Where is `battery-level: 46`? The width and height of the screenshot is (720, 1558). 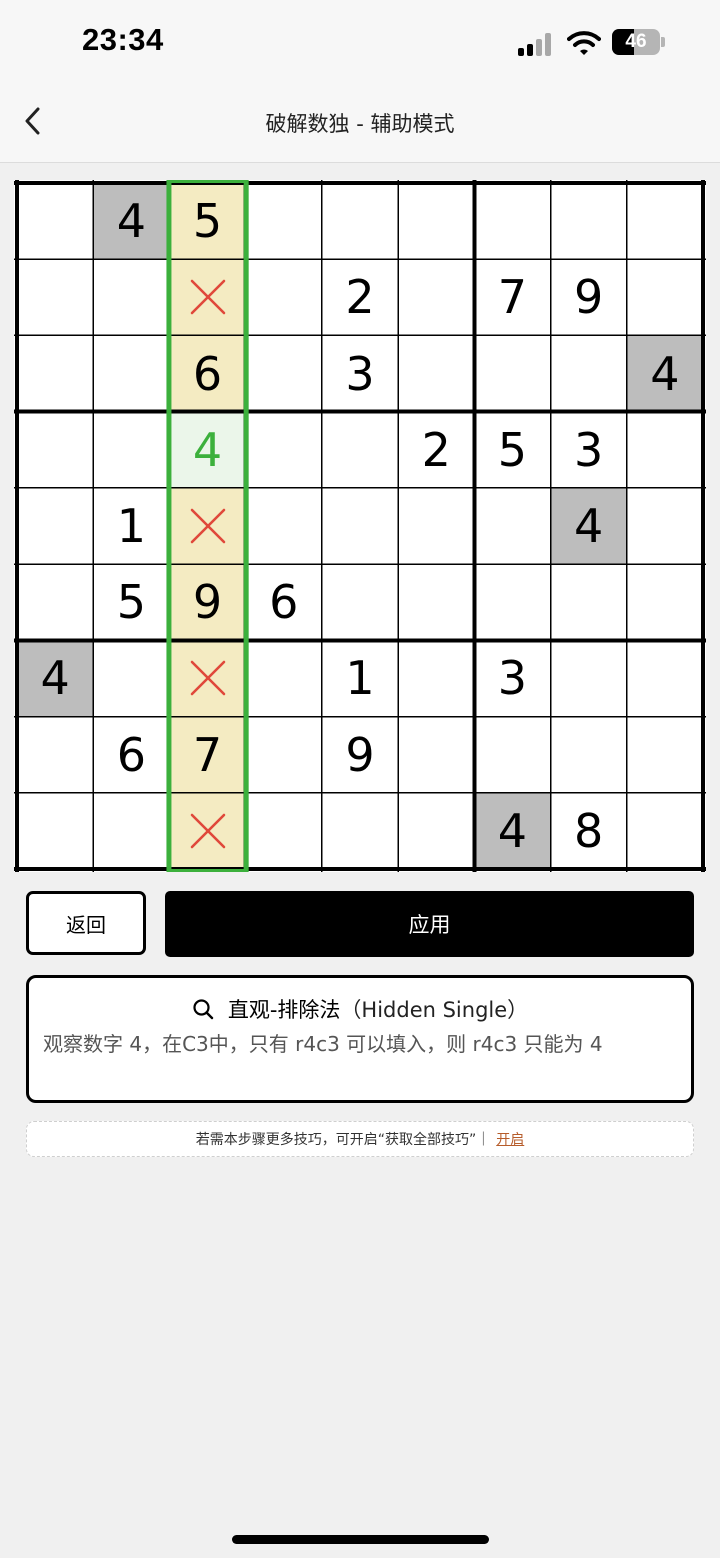 battery-level: 46 is located at coordinates (636, 41).